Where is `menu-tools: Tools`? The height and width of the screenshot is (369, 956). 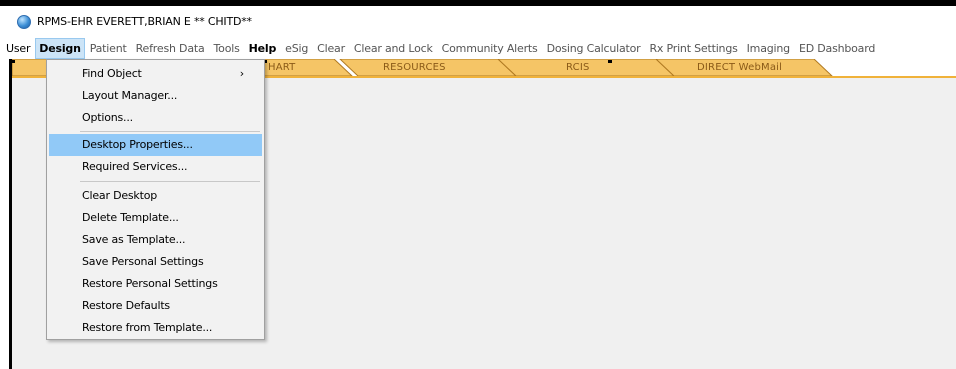
menu-tools: Tools is located at coordinates (227, 48).